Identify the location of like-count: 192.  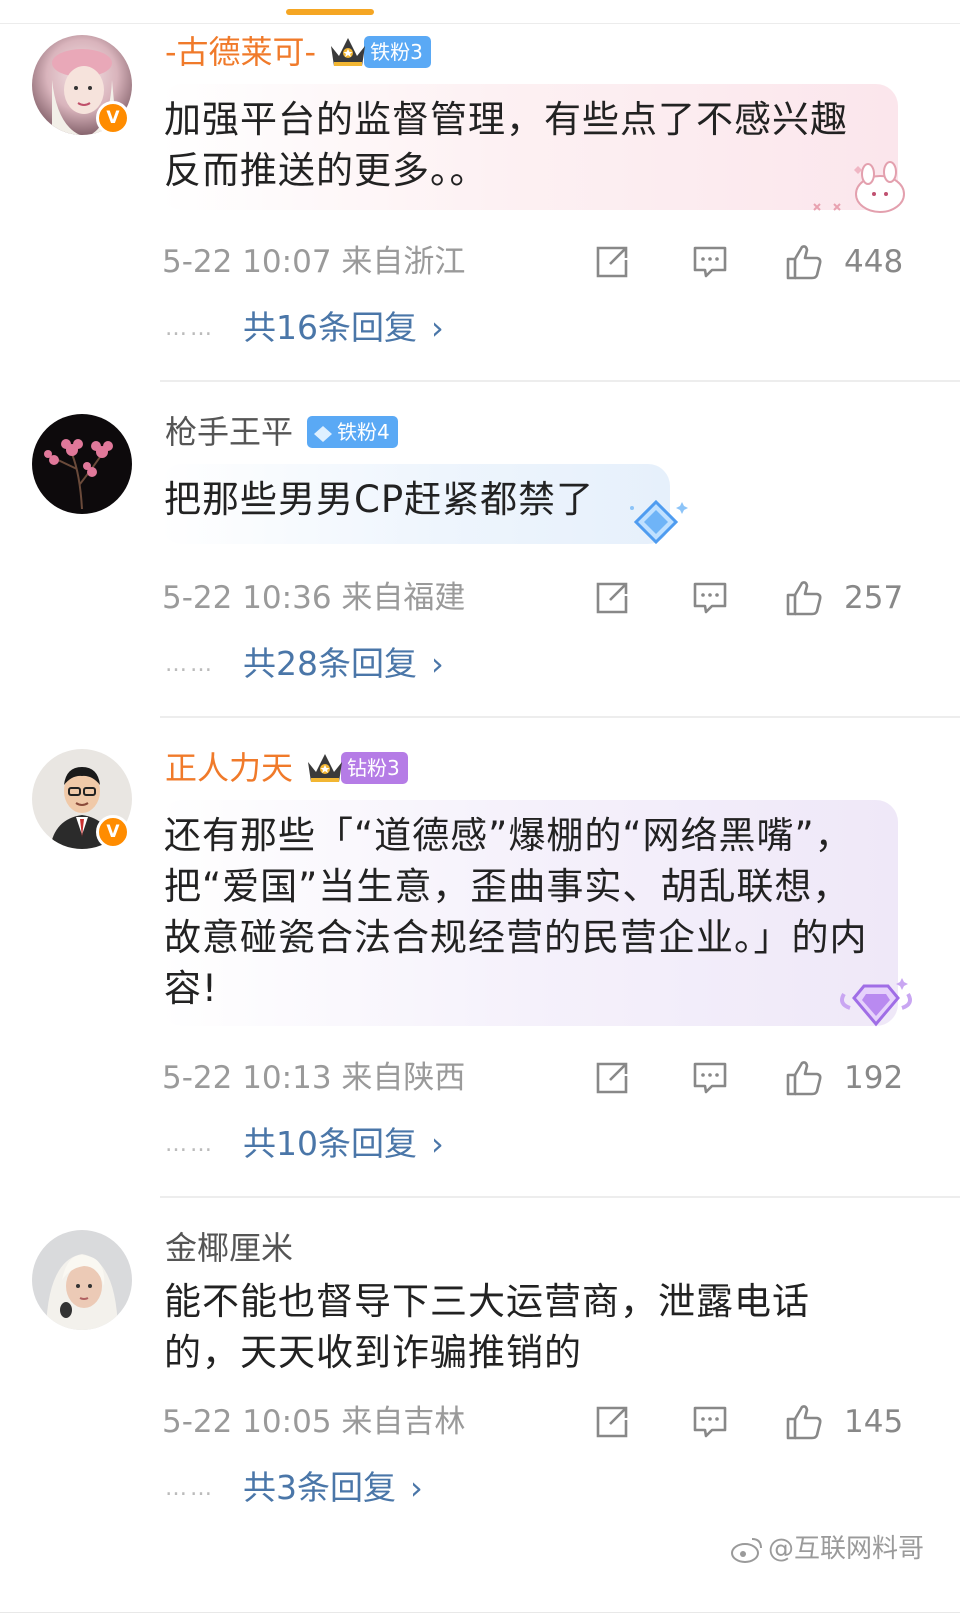
(874, 1078).